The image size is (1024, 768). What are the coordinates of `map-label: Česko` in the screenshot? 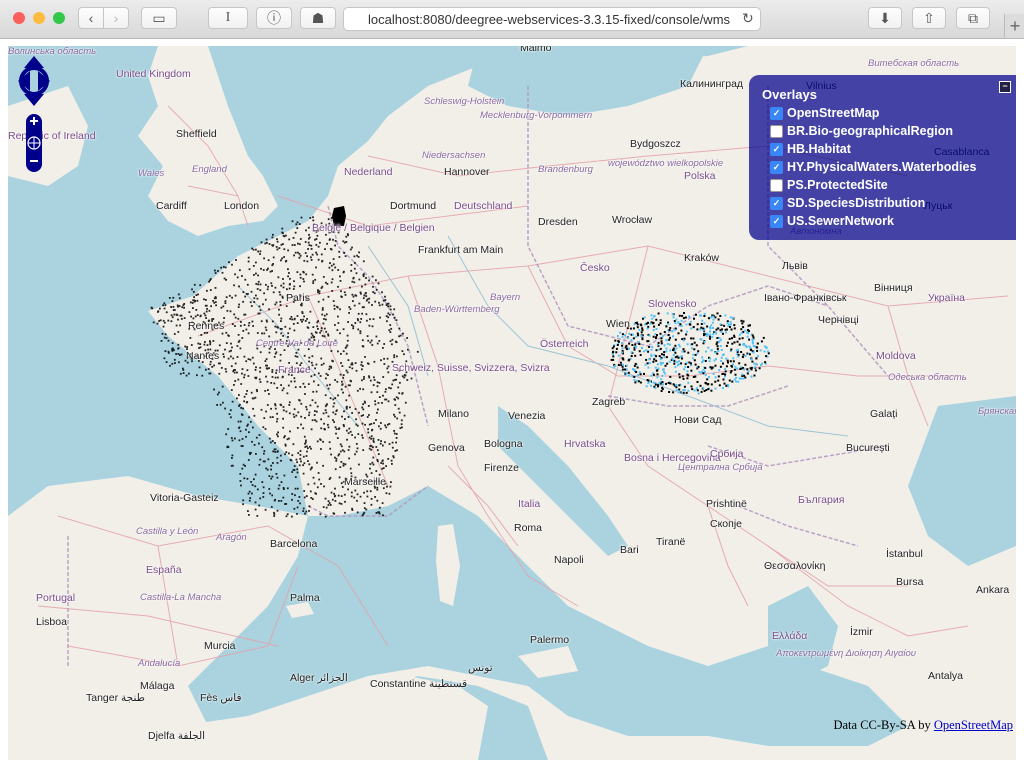 It's located at (595, 268).